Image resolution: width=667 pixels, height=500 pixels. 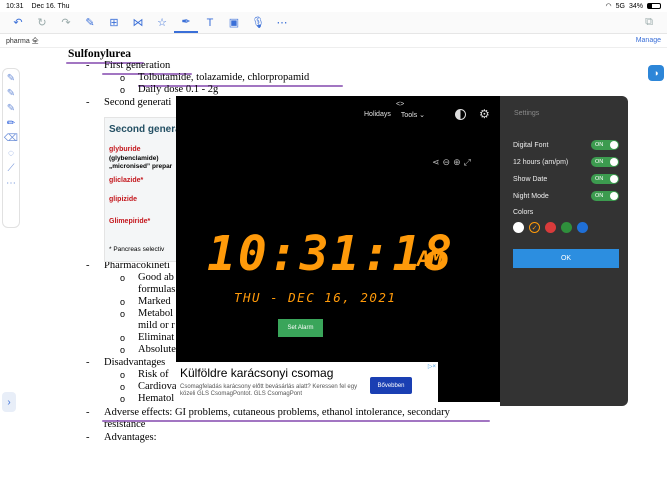 I want to click on pen-tool-icon: ✎, so click(x=11, y=78).